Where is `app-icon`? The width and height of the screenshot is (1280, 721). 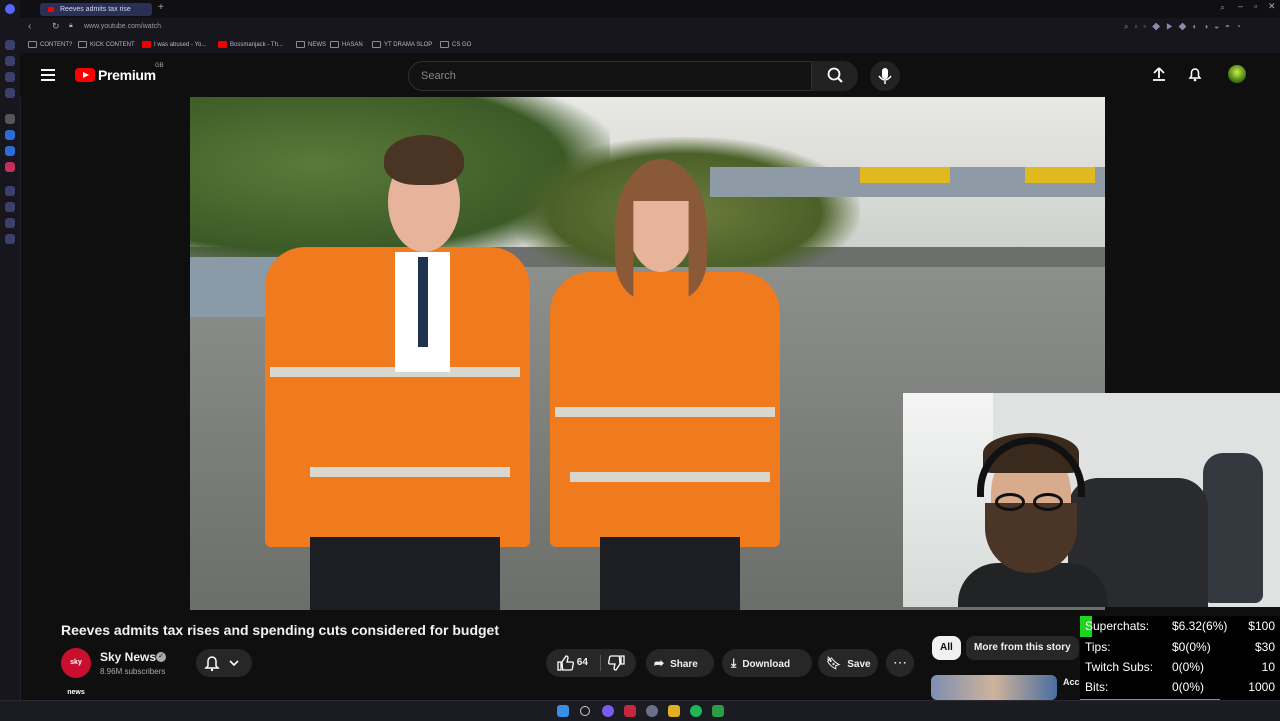 app-icon is located at coordinates (652, 711).